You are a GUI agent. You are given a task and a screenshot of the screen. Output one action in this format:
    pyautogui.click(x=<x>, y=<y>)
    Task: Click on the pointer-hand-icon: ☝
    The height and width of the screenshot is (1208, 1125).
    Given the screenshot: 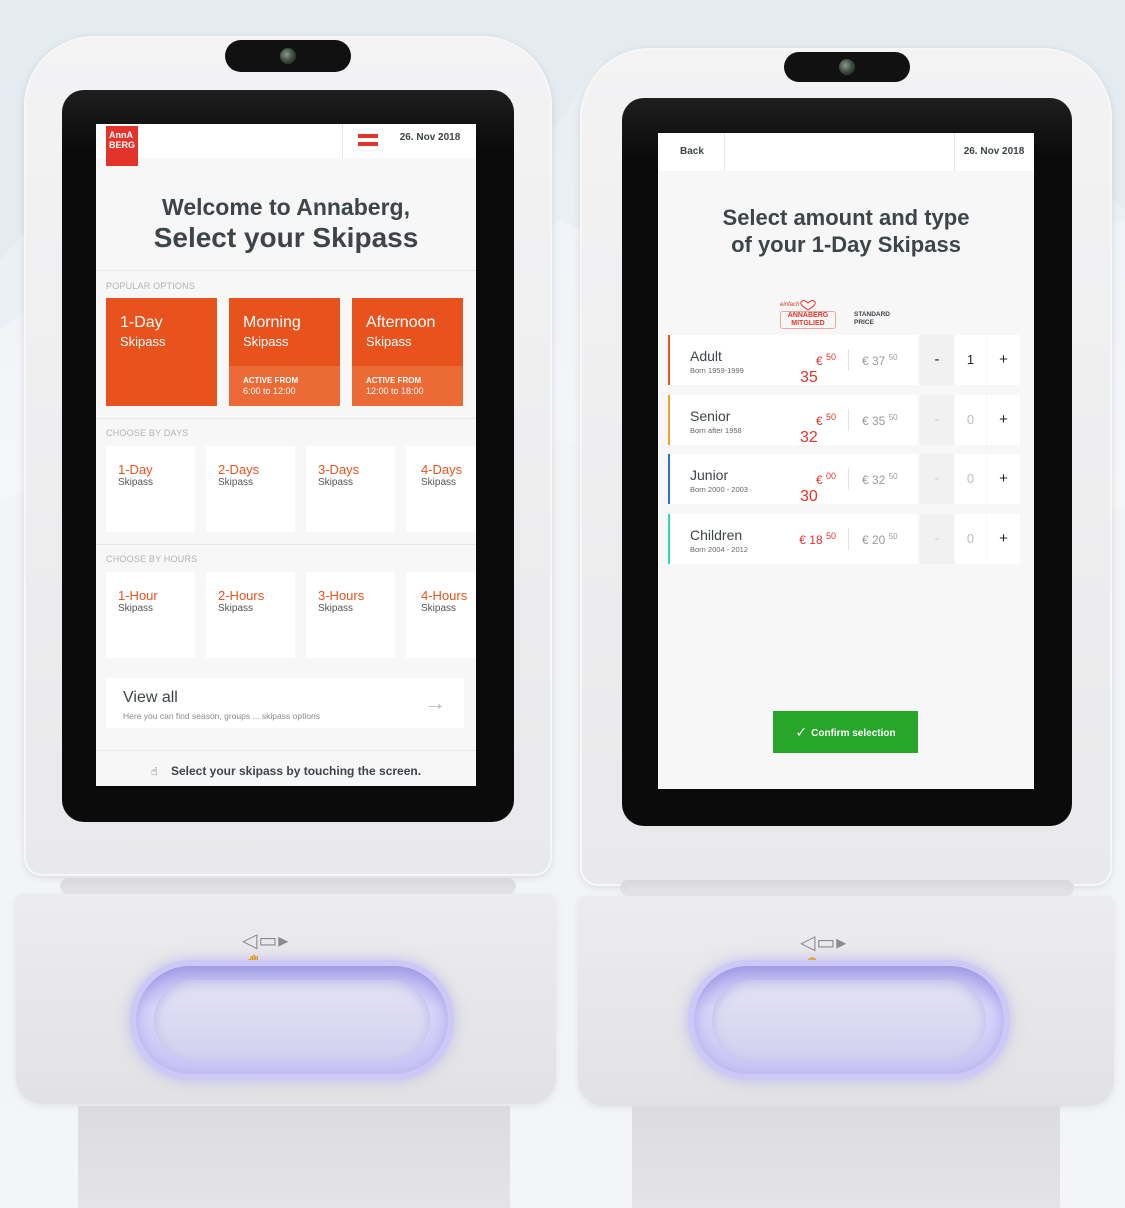 What is the action you would take?
    pyautogui.click(x=154, y=772)
    